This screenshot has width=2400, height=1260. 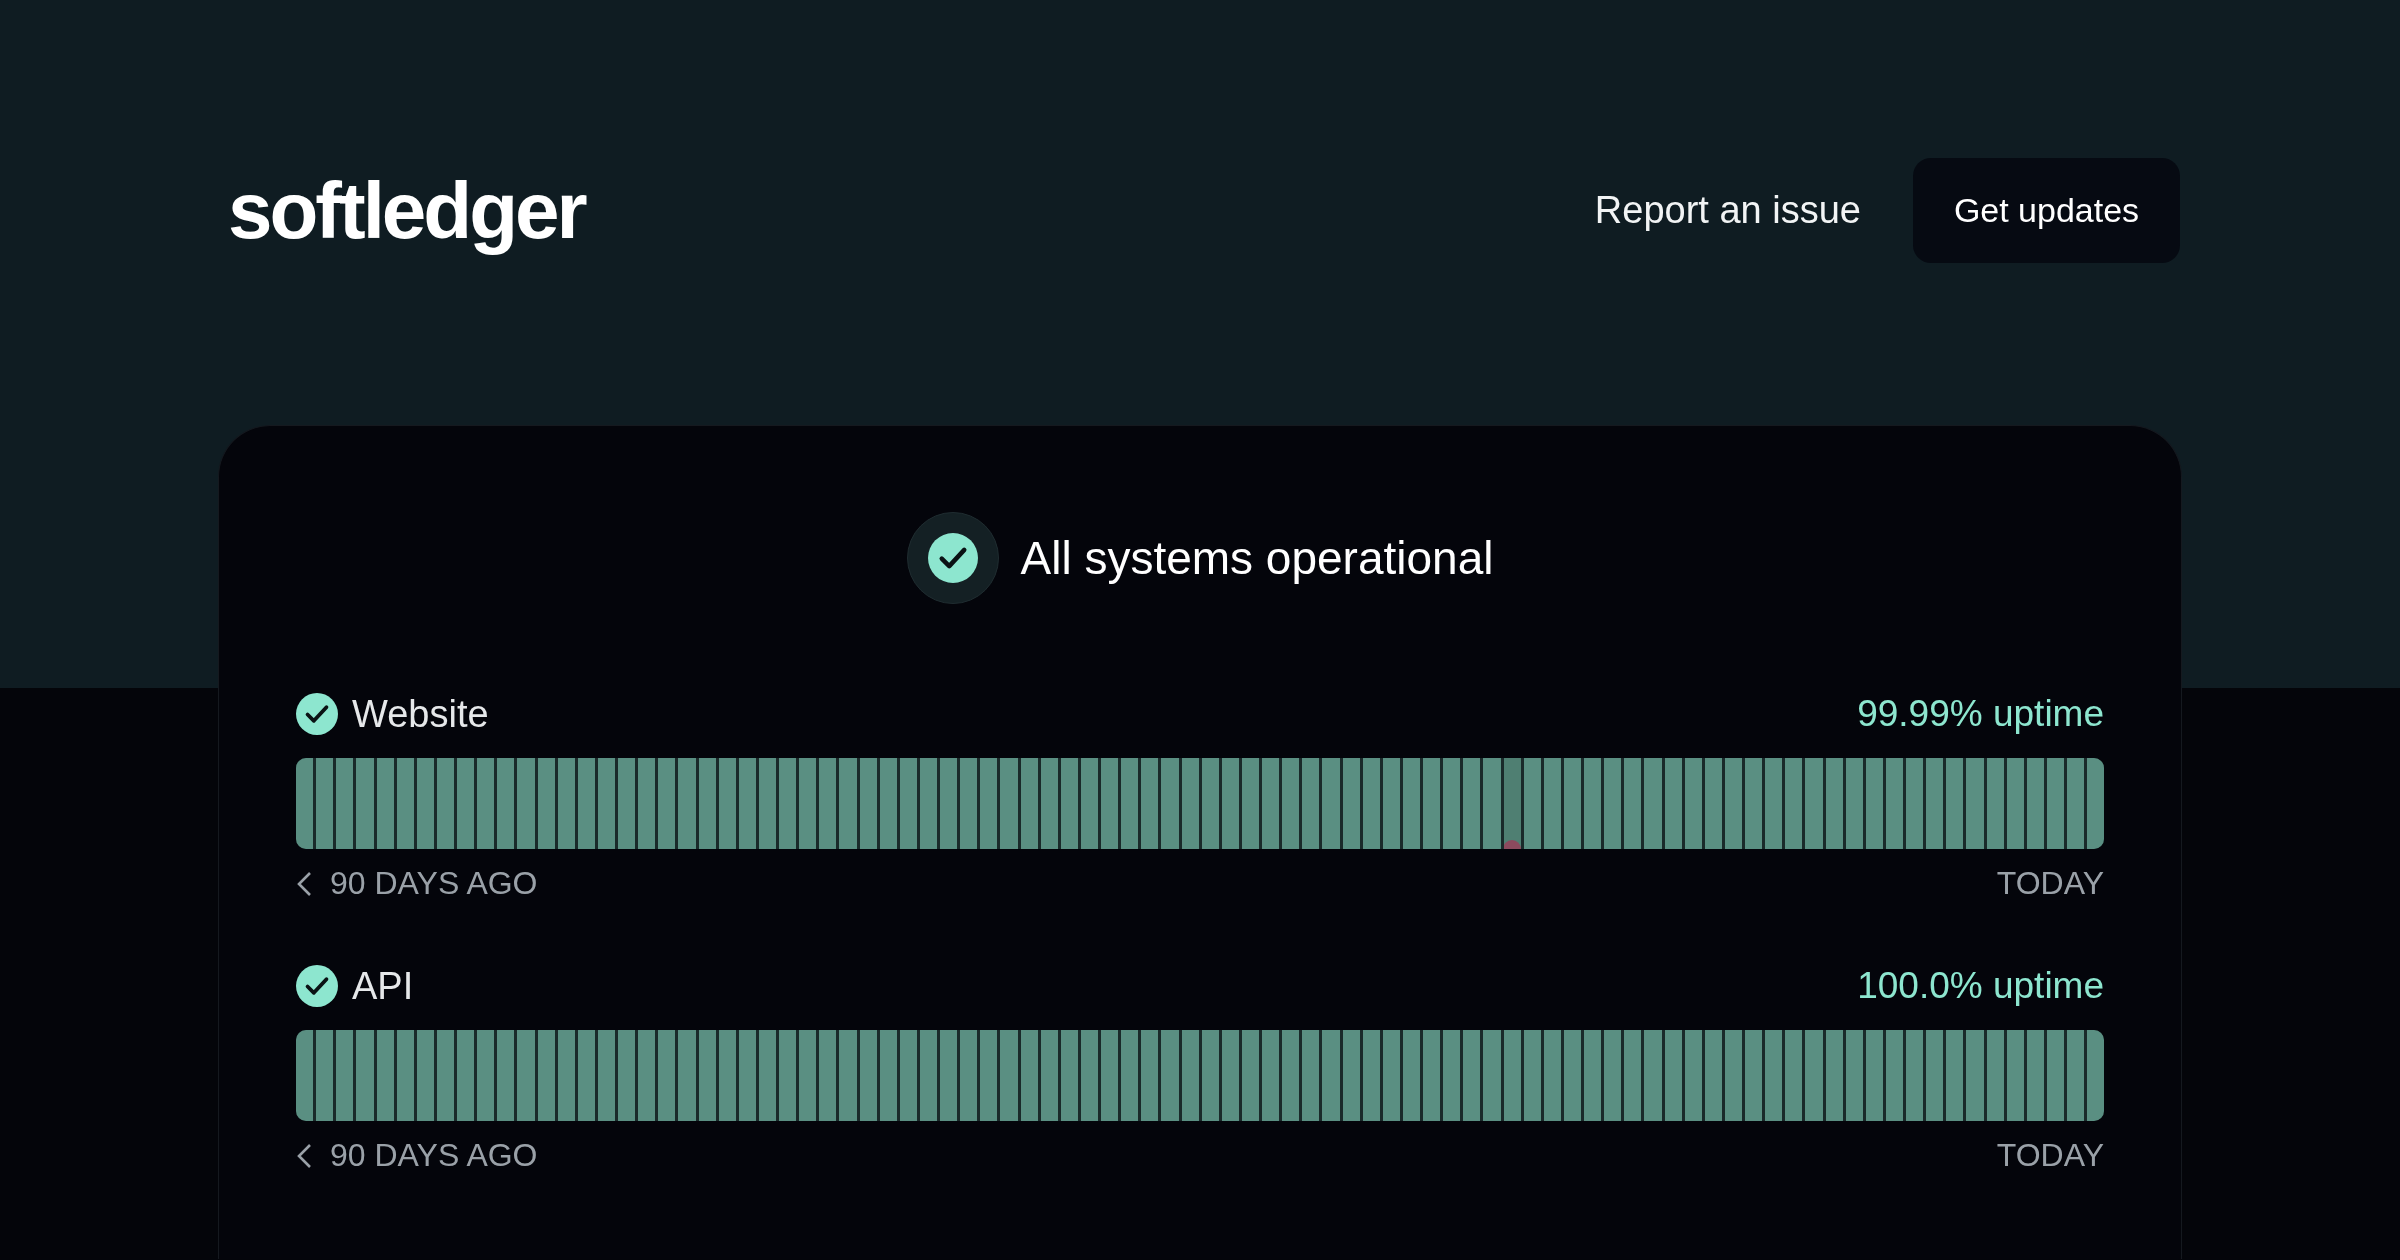 What do you see at coordinates (1727, 210) in the screenshot?
I see `report-issue-link: Report an issue` at bounding box center [1727, 210].